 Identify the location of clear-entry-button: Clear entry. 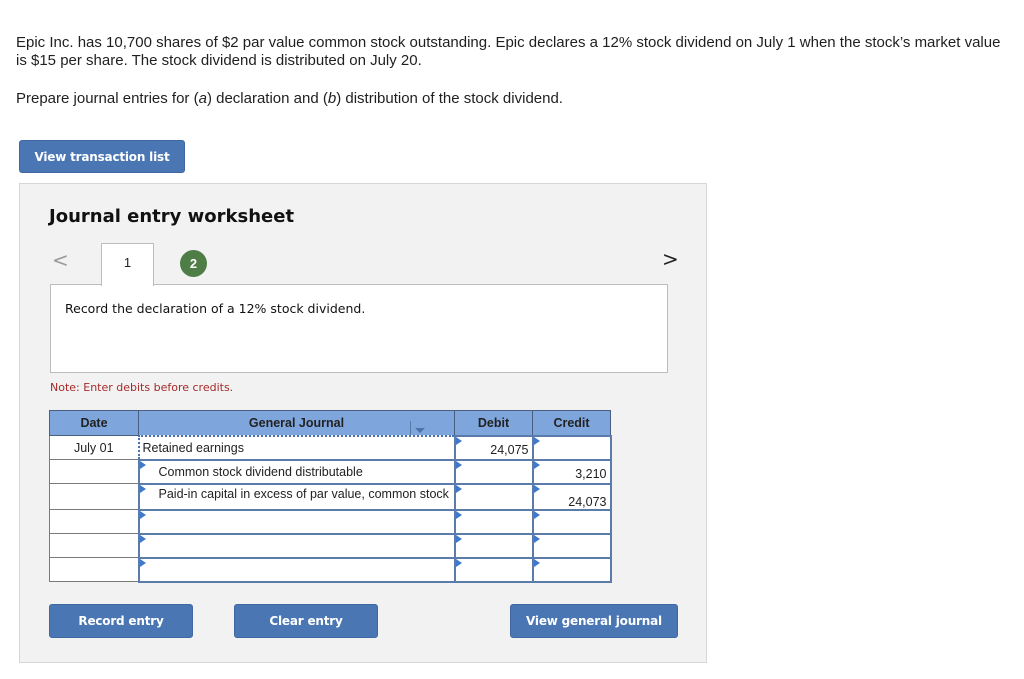
(306, 621).